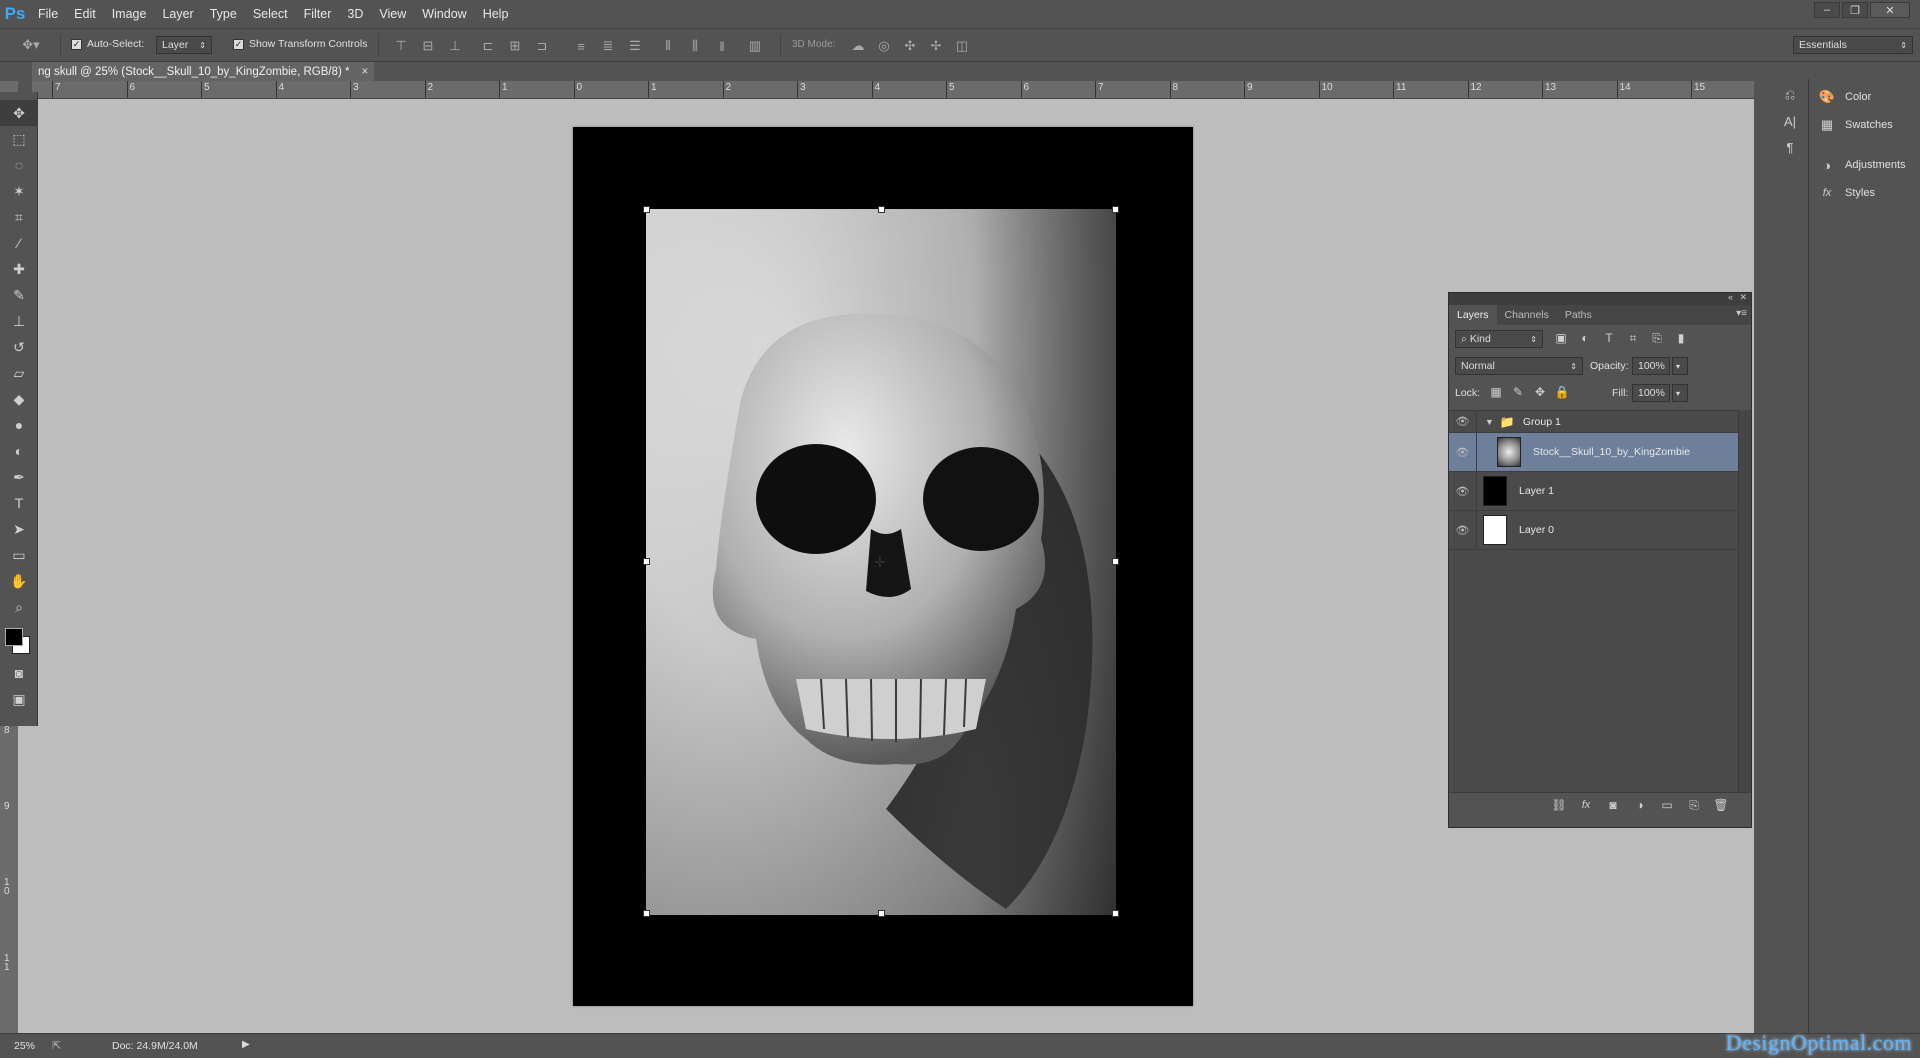 The width and height of the screenshot is (1920, 1058). Describe the element at coordinates (646, 561) in the screenshot. I see `transform-handle-l` at that location.